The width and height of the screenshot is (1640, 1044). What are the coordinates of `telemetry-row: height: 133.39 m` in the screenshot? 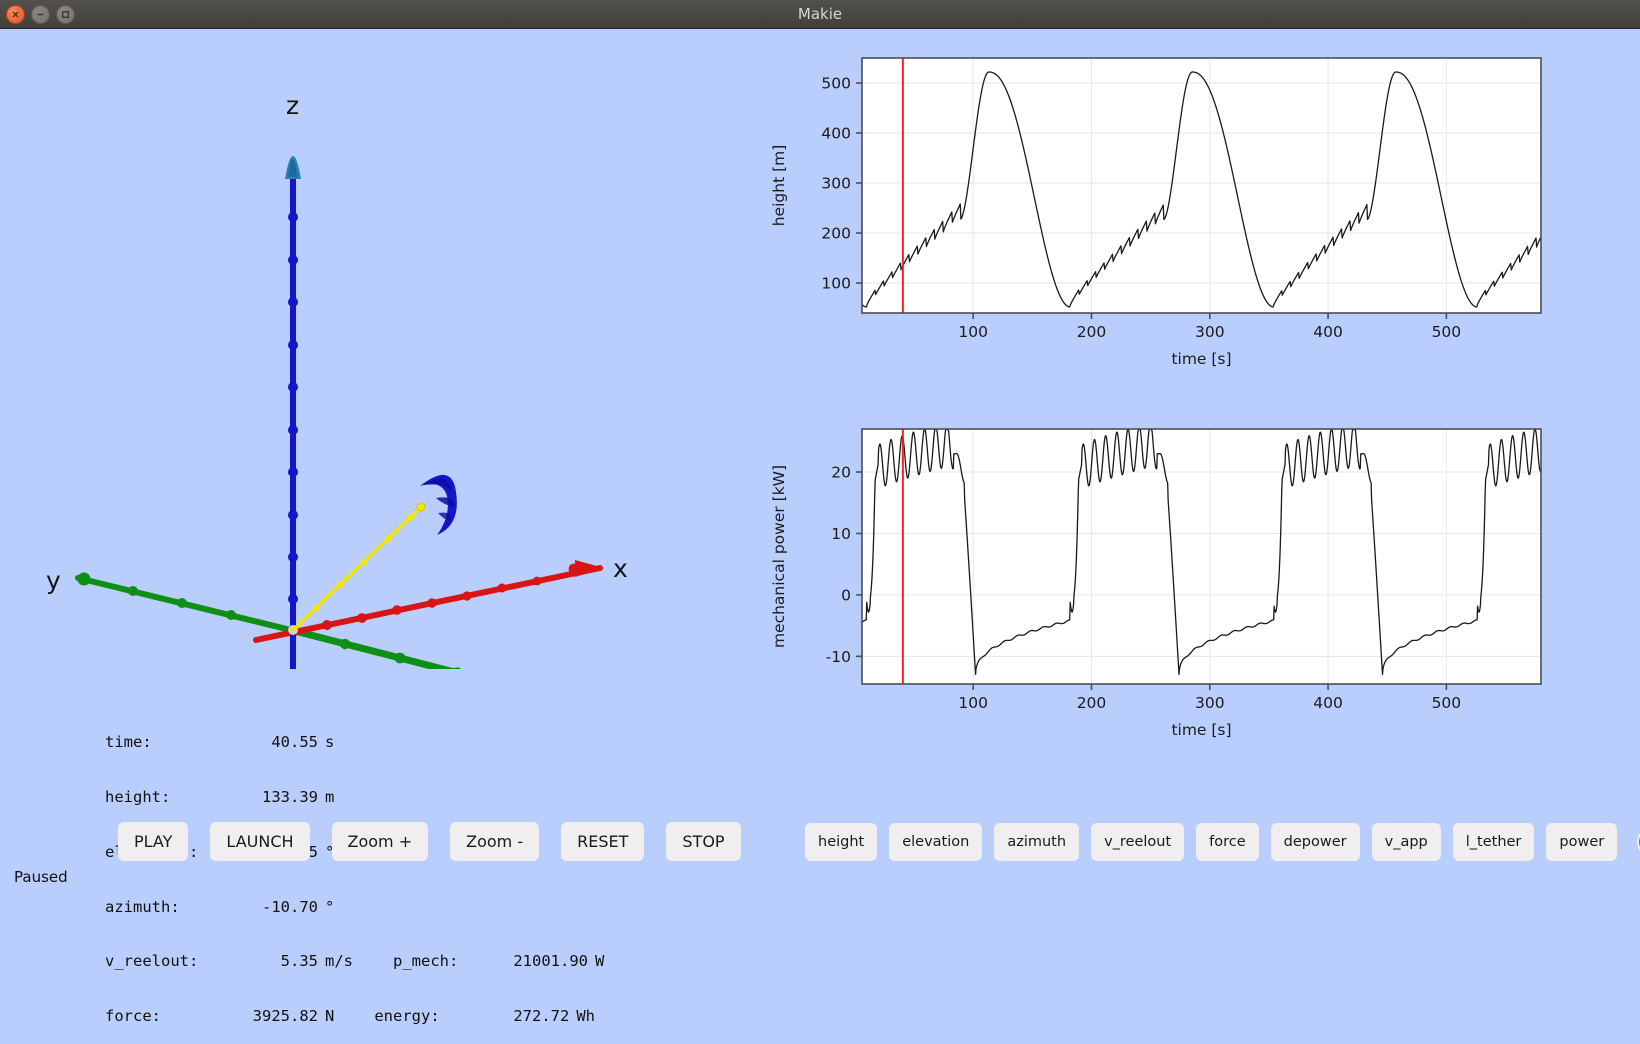 It's located at (326, 787).